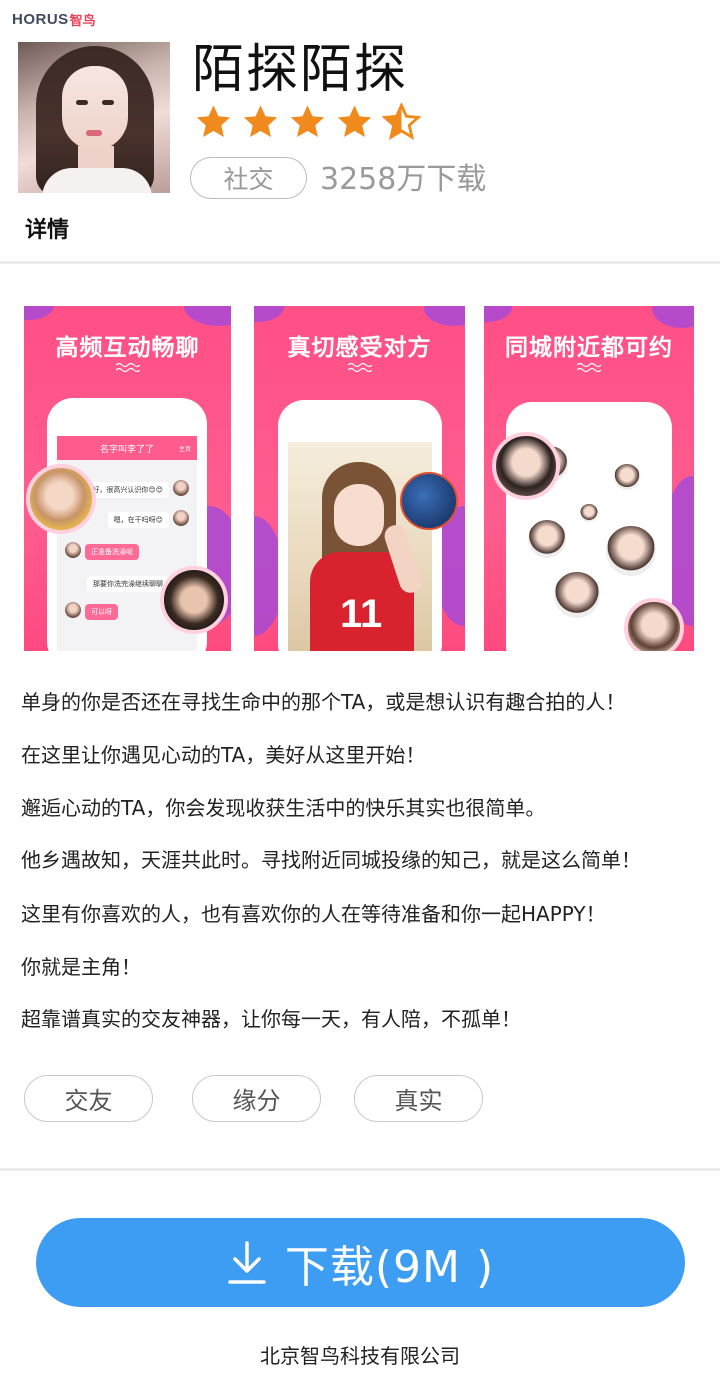 This screenshot has height=1400, width=720. I want to click on description-line: 这里有你喜欢的人，也有喜欢你的人在等待准备和你一起HAPPY！, so click(313, 914).